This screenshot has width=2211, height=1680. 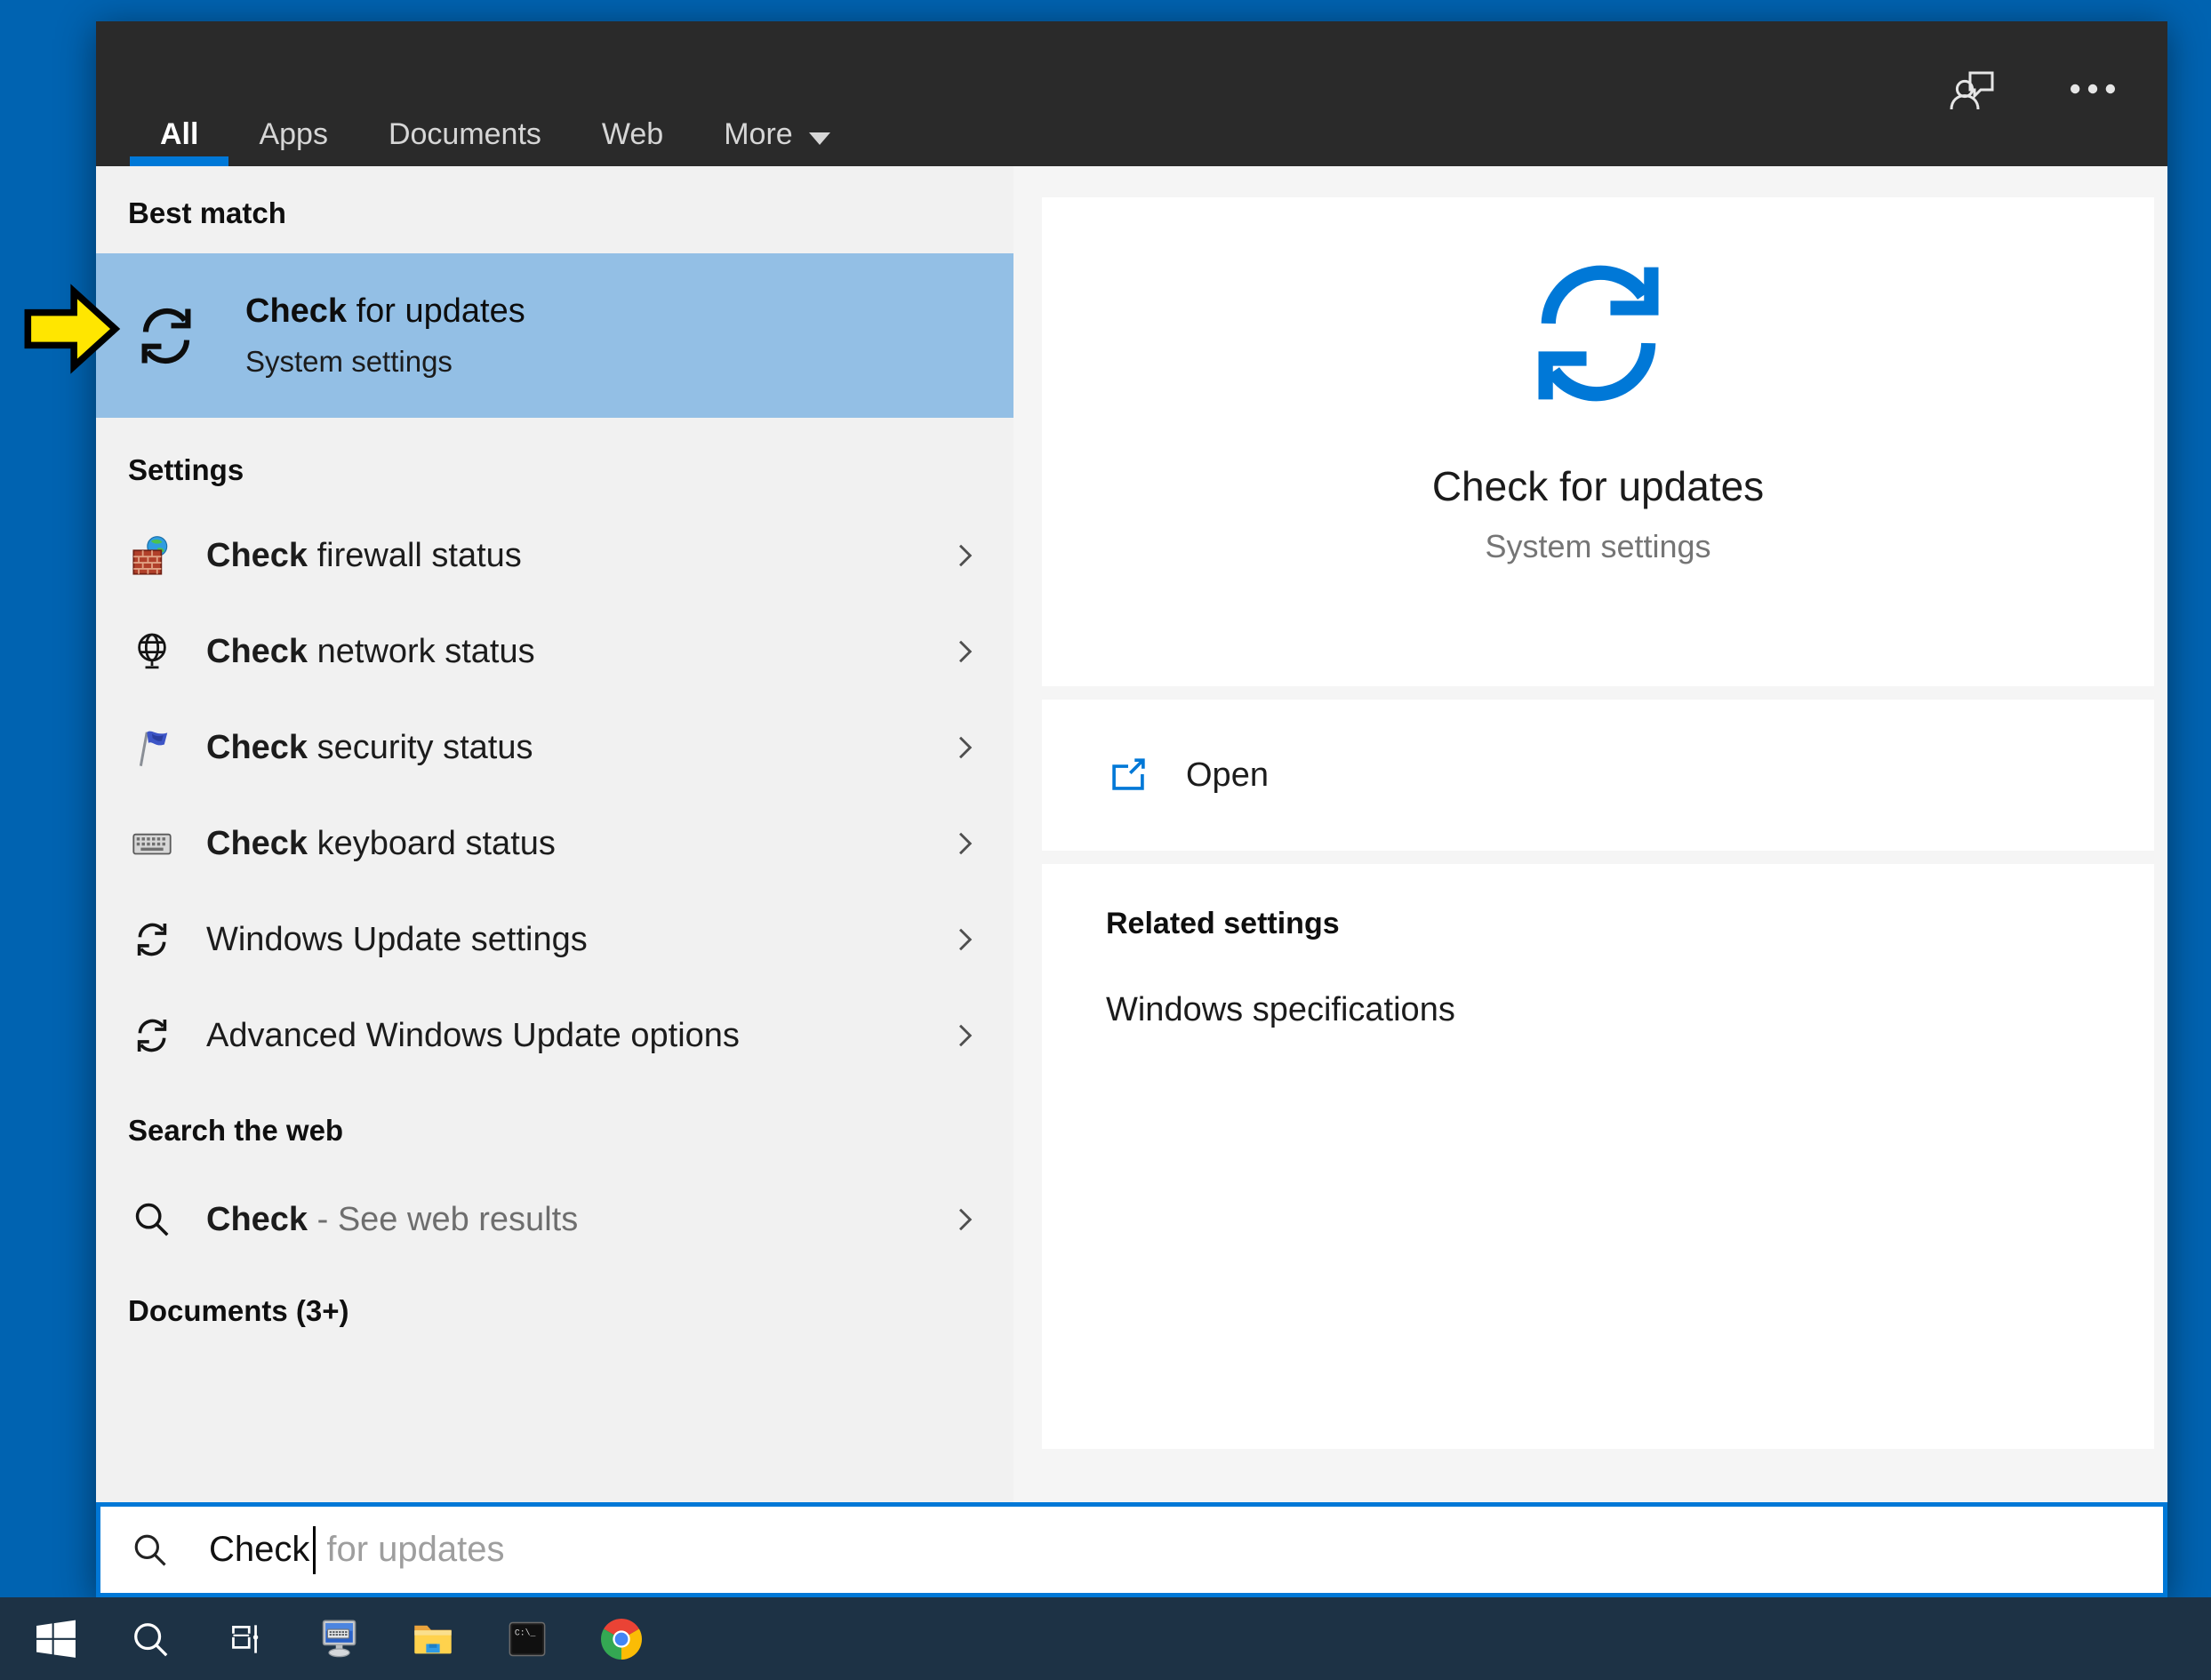 What do you see at coordinates (777, 93) in the screenshot?
I see `tab-more: More` at bounding box center [777, 93].